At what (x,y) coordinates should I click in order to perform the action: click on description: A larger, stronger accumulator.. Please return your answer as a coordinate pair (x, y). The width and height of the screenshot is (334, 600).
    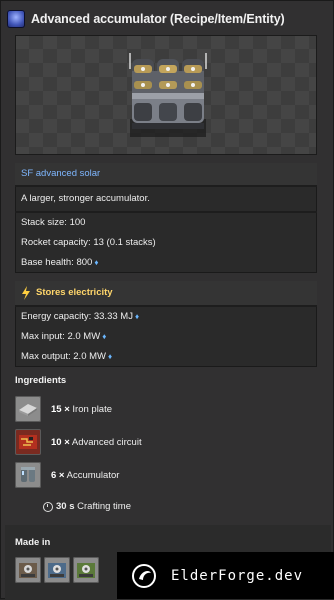
    Looking at the image, I should click on (85, 198).